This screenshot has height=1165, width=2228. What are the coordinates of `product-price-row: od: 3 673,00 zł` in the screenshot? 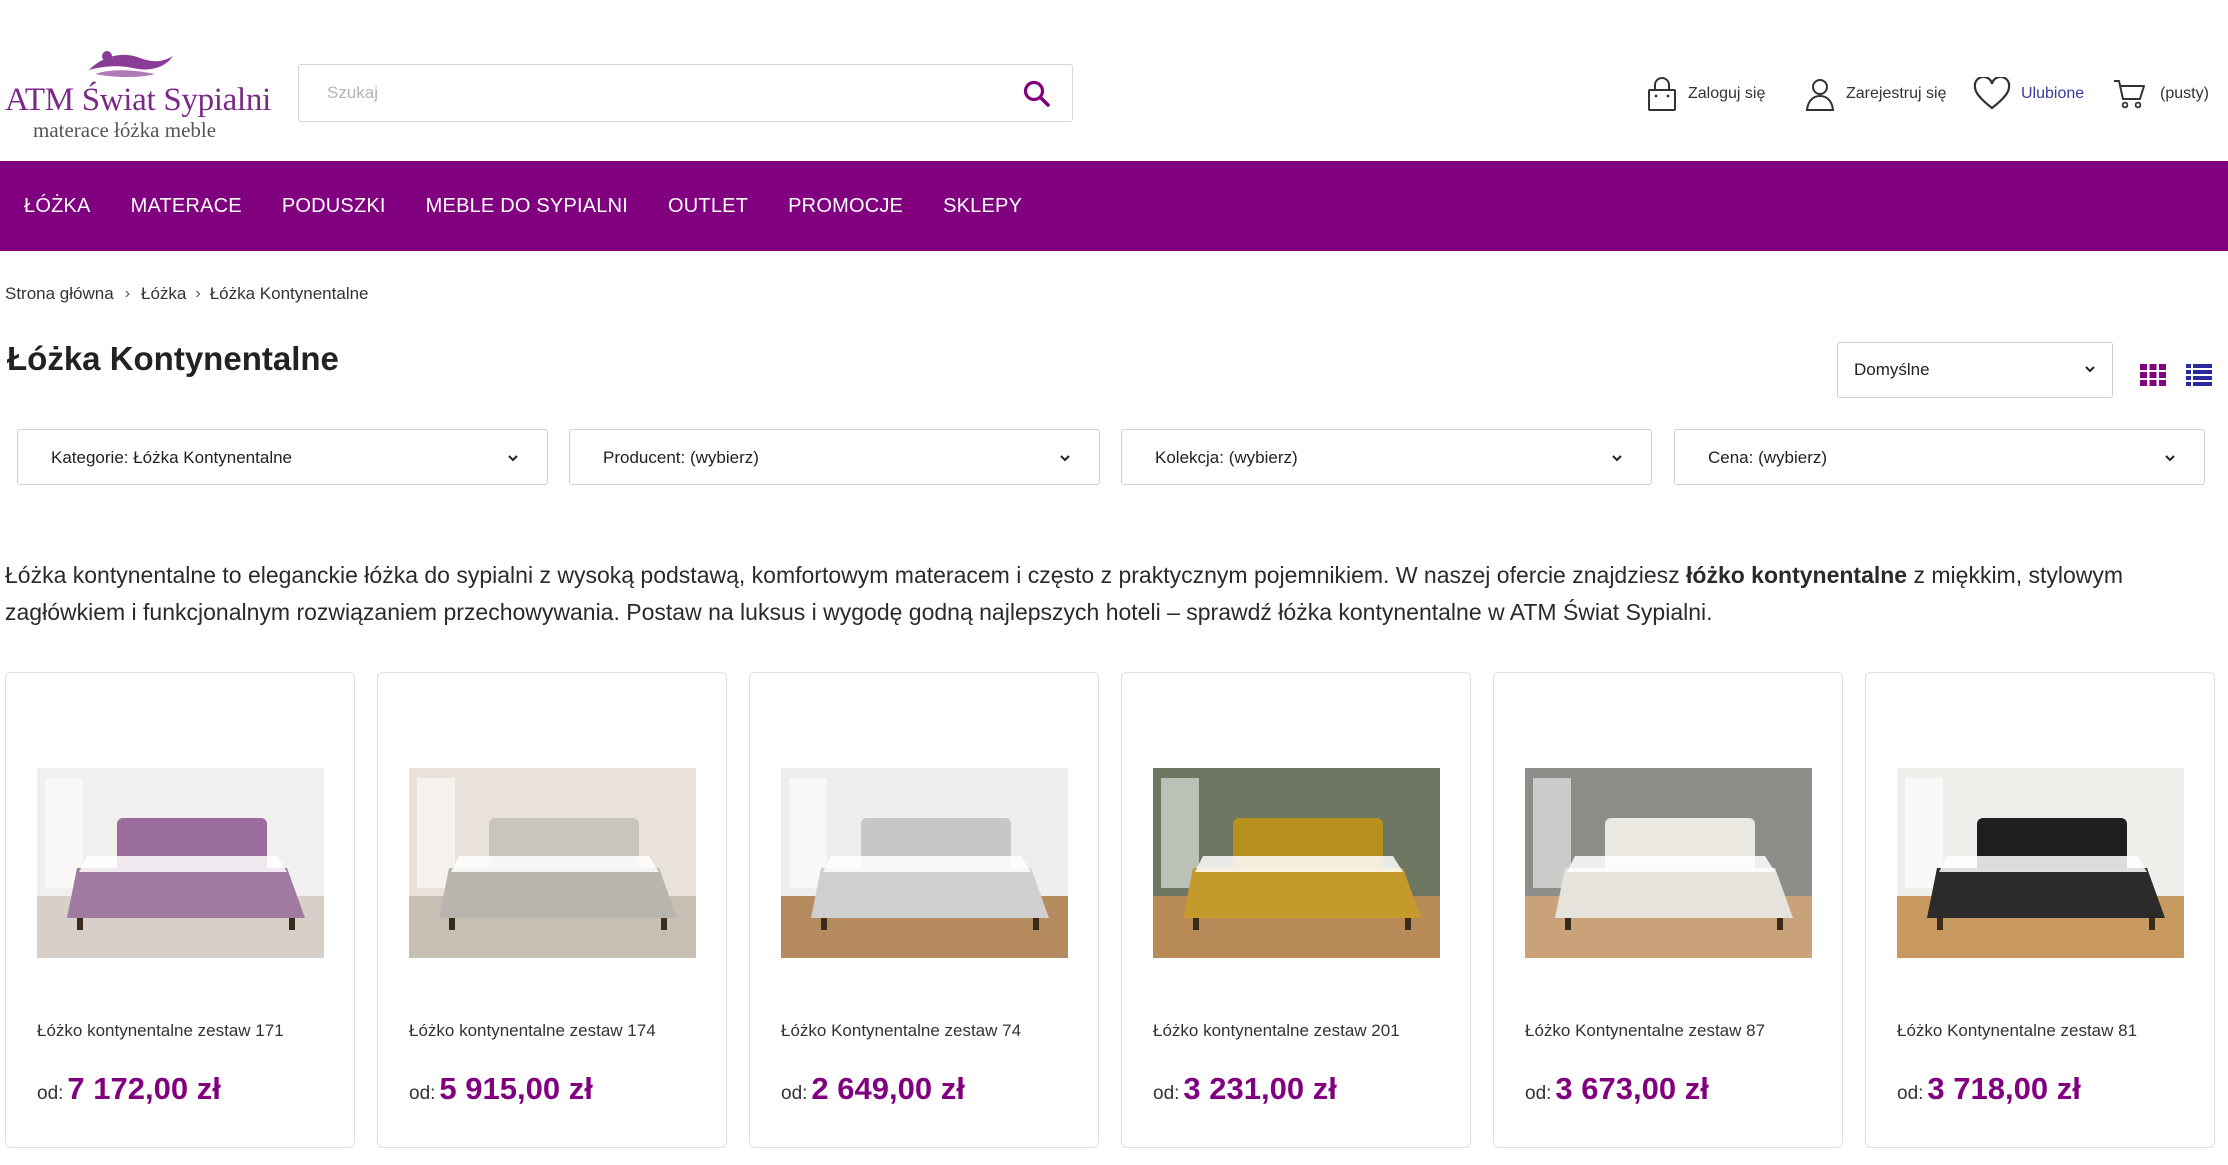 It's located at (1617, 1089).